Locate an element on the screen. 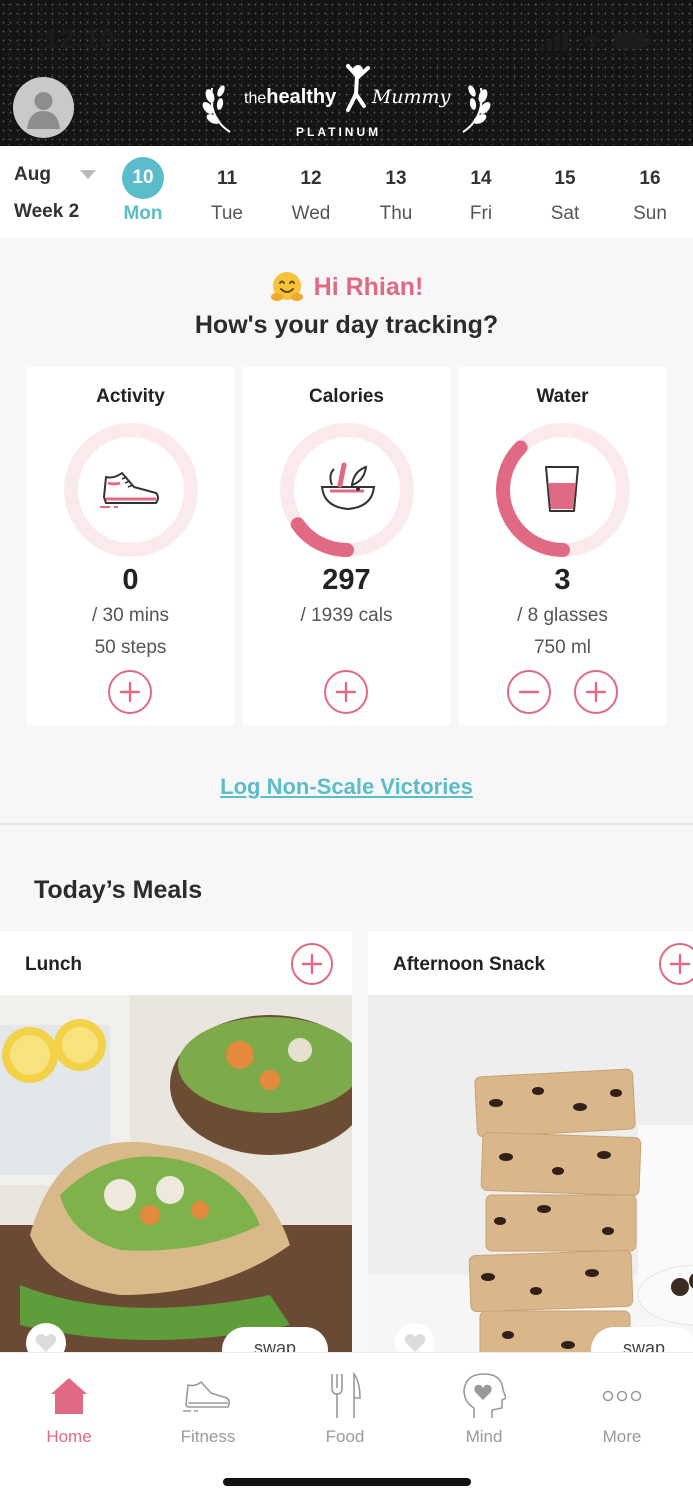 The image size is (693, 1500). day-number: 13 is located at coordinates (396, 178).